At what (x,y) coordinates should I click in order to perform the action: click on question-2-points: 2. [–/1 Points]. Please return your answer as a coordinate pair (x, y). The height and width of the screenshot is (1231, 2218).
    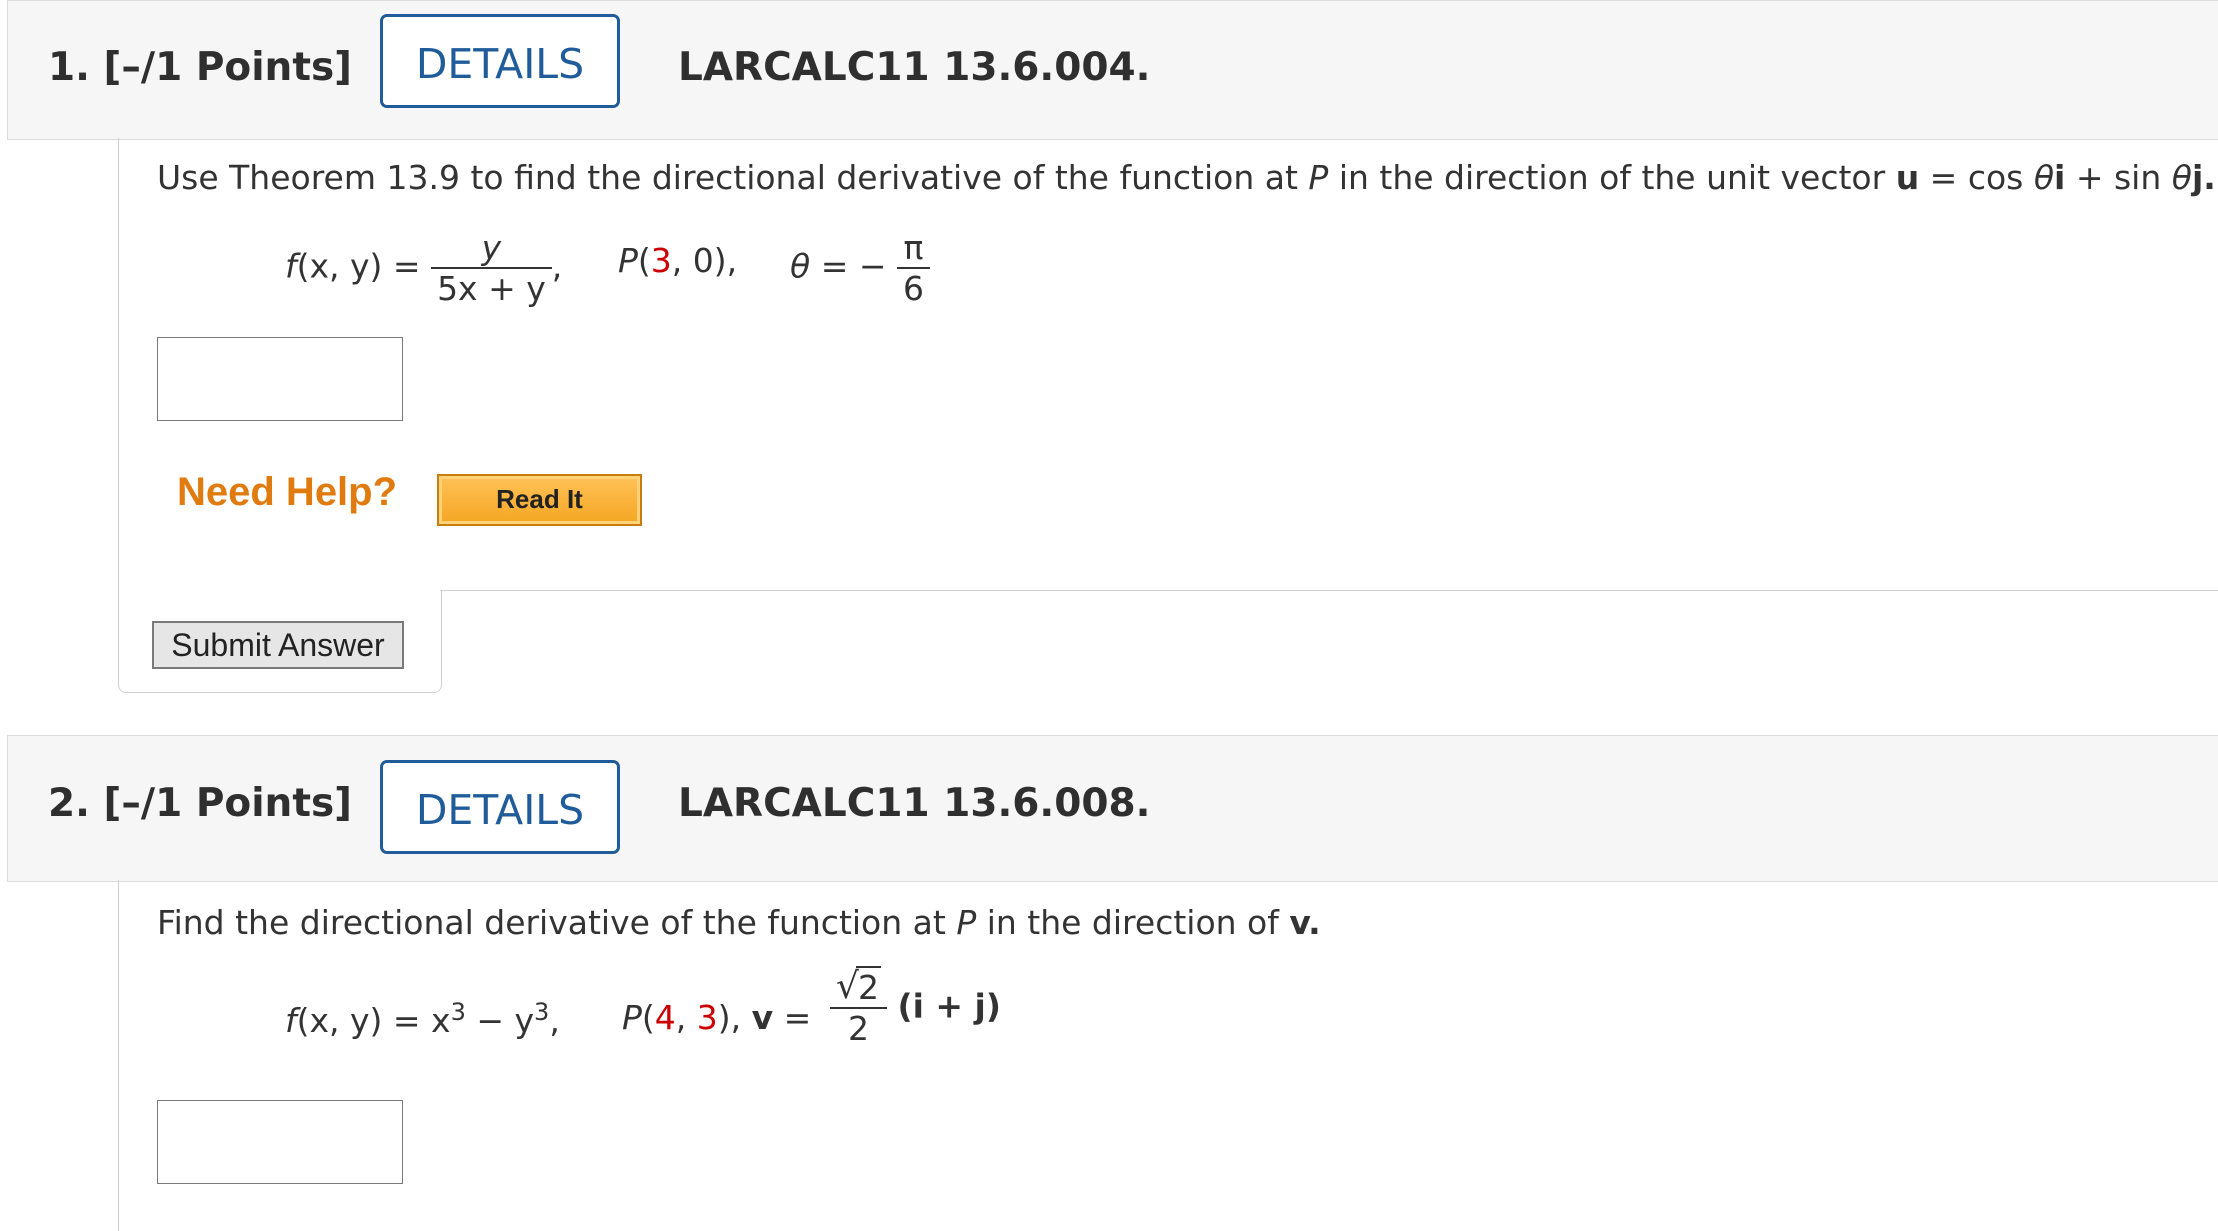
    Looking at the image, I should click on (200, 803).